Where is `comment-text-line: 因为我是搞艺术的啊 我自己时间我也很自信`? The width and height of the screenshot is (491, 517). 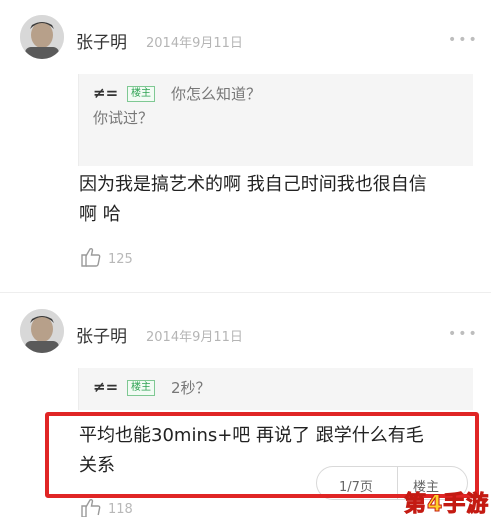 comment-text-line: 因为我是搞艺术的啊 我自己时间我也很自信 is located at coordinates (253, 184).